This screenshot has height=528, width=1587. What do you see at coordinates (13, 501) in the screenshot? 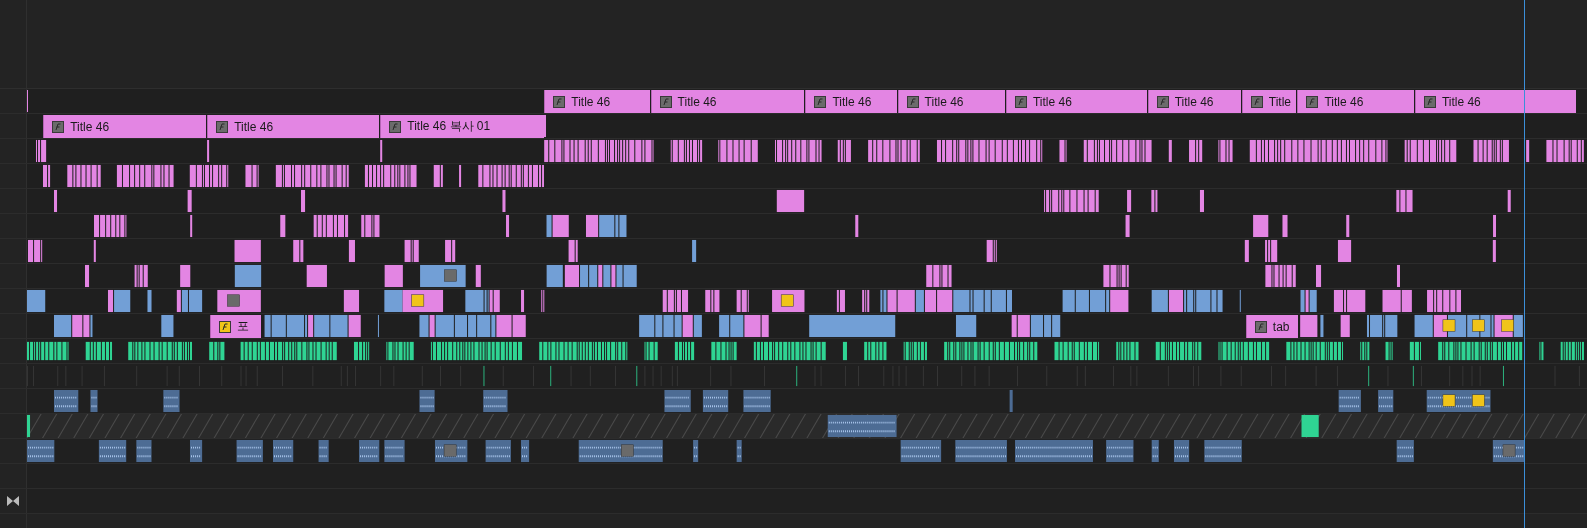
I see `sync-icon` at bounding box center [13, 501].